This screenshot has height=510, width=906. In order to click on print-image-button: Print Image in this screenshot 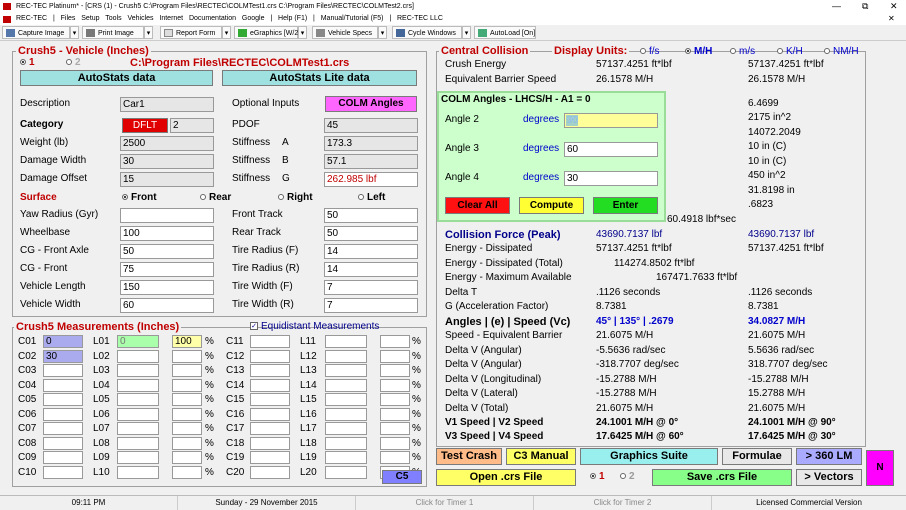, I will do `click(113, 32)`.